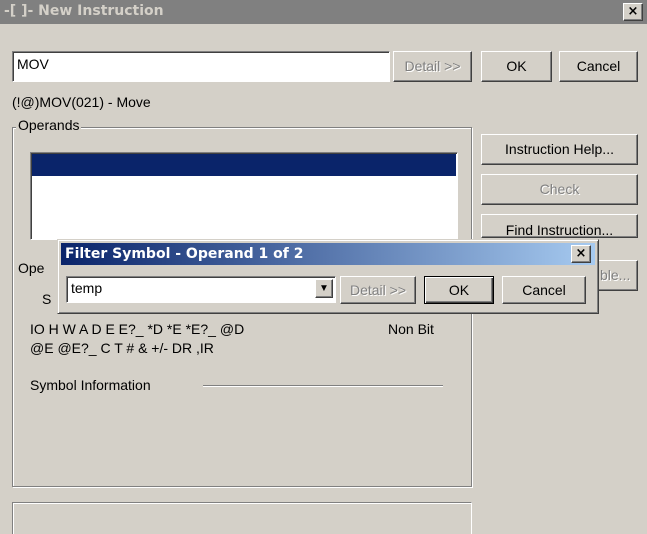 The height and width of the screenshot is (534, 647). I want to click on operand-types-line1: IO H W A D E E?_ *D *E *E?_ @D, so click(137, 329).